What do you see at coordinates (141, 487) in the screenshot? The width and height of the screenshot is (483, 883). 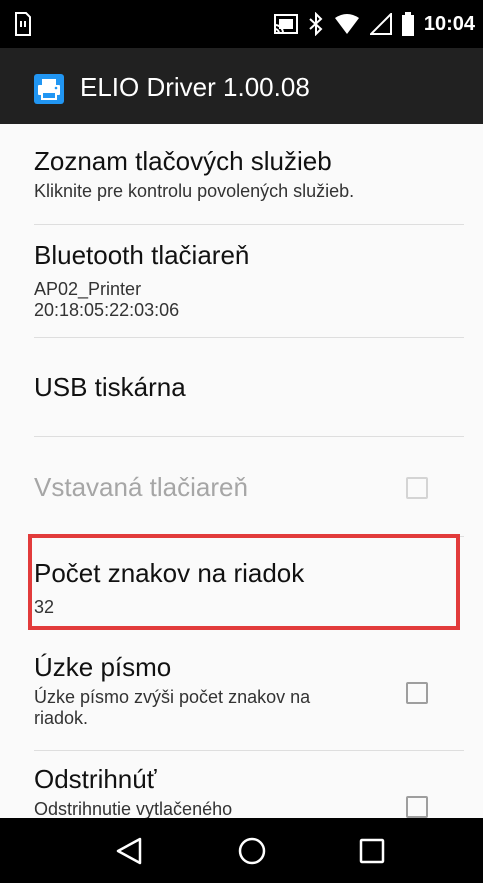 I see `pref-title: Vstavaná tlačiareň` at bounding box center [141, 487].